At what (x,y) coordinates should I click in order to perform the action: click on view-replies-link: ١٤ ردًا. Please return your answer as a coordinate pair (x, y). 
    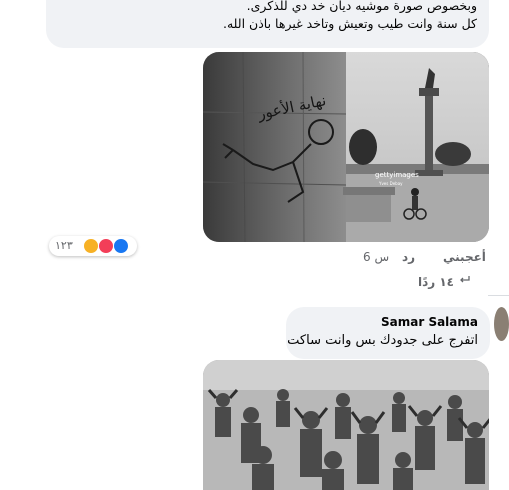
    Looking at the image, I should click on (436, 282).